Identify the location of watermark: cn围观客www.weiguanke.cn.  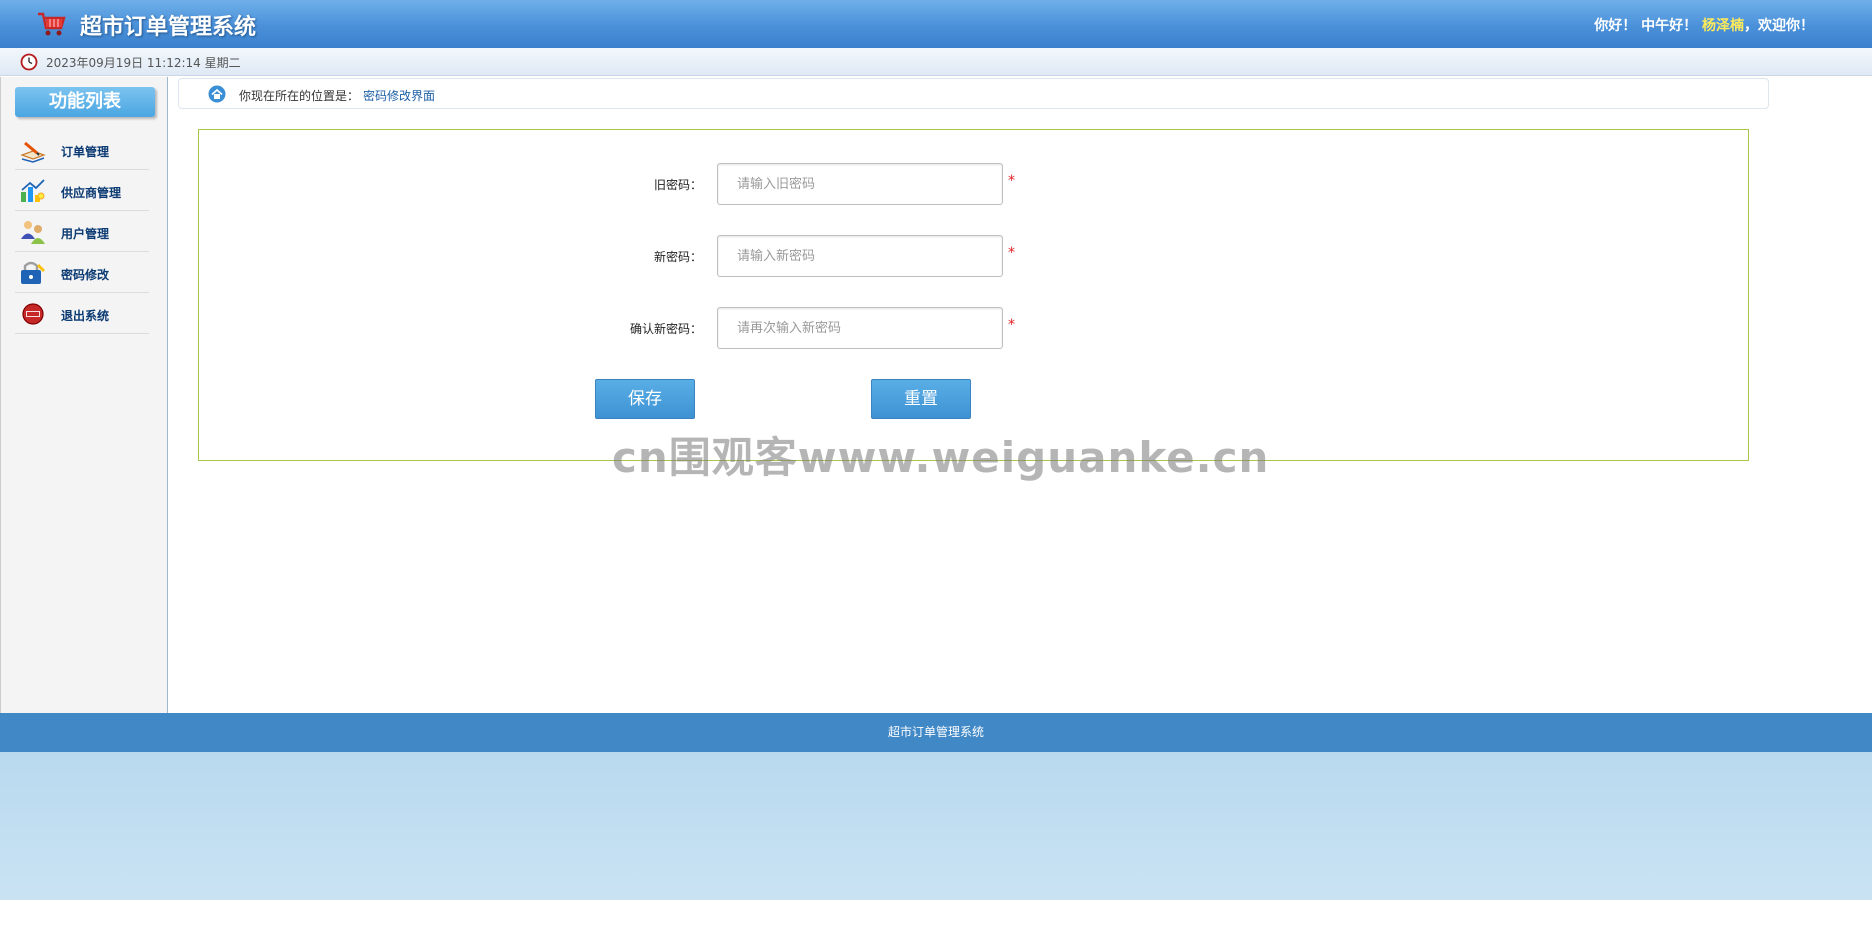
(941, 457).